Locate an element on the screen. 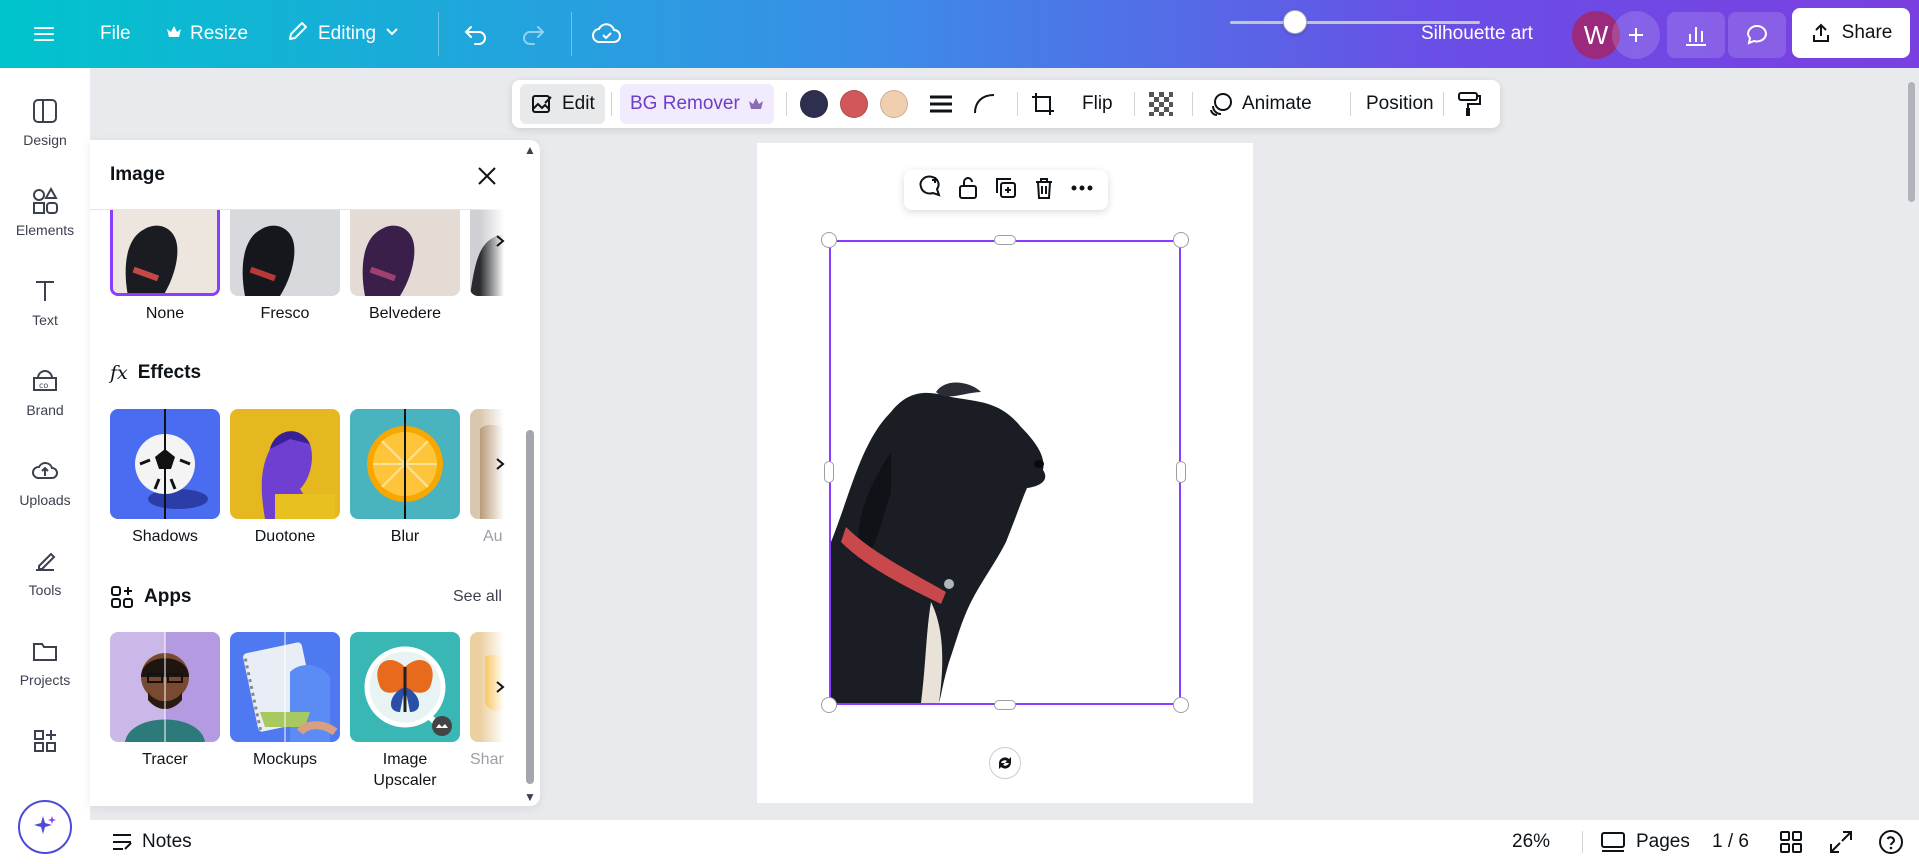 This screenshot has height=864, width=1919. apps-next-button is located at coordinates (500, 687).